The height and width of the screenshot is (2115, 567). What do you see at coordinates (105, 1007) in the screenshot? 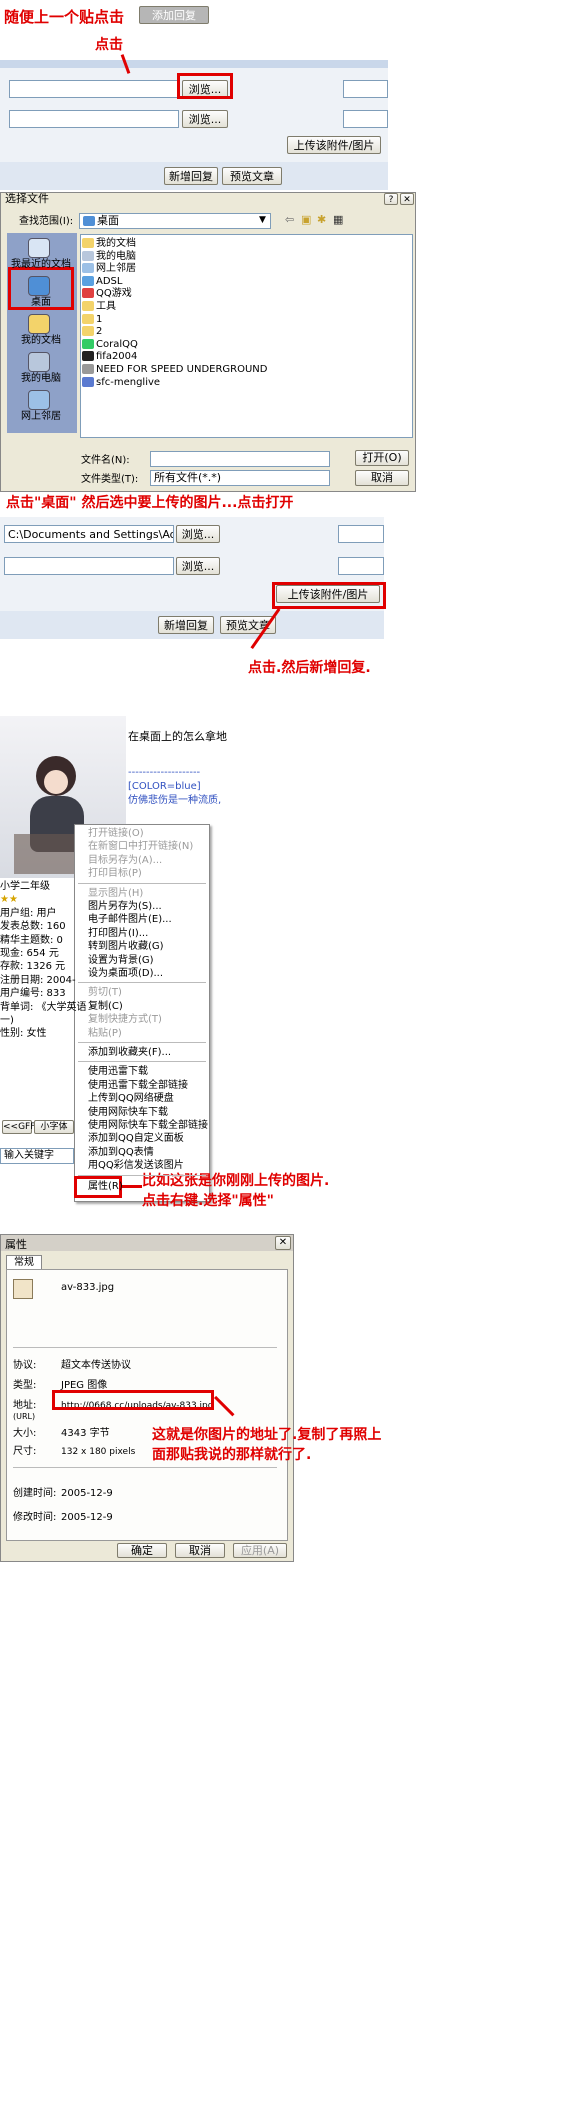
I see `context-menu-item: 复制(C)` at bounding box center [105, 1007].